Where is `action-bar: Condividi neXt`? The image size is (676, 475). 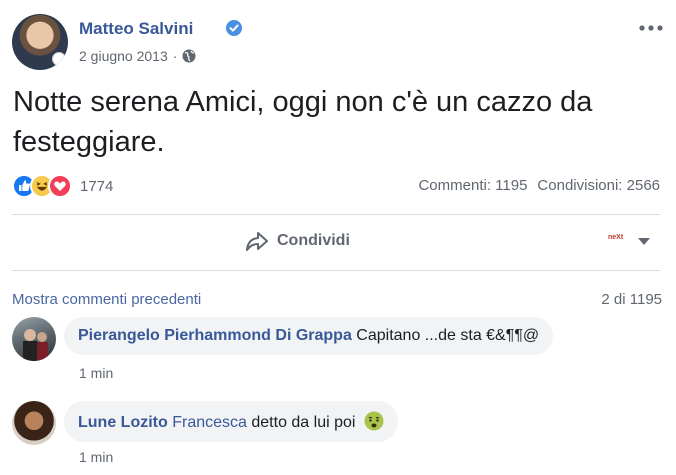
action-bar: Condividi neXt is located at coordinates (338, 243).